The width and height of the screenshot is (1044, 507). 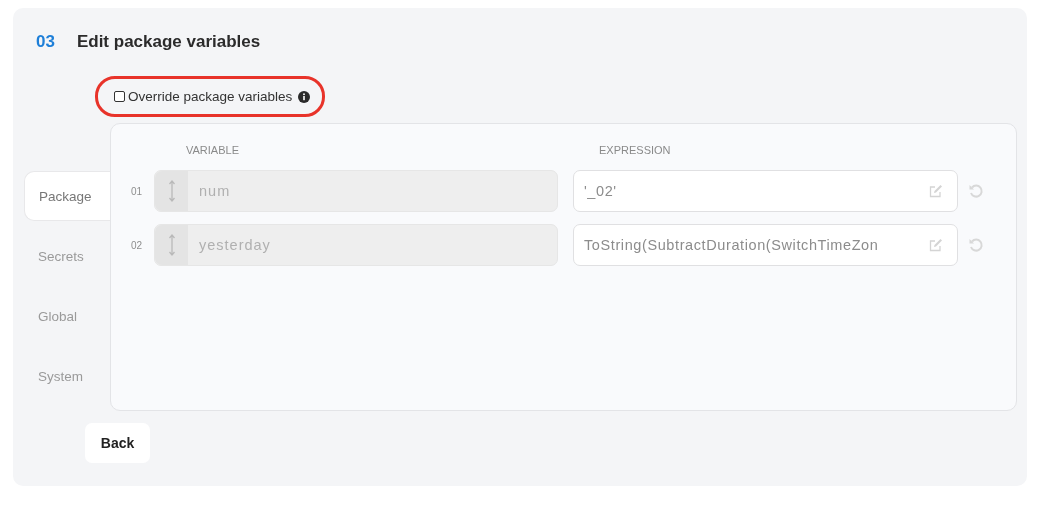 I want to click on tab: System, so click(x=67, y=376).